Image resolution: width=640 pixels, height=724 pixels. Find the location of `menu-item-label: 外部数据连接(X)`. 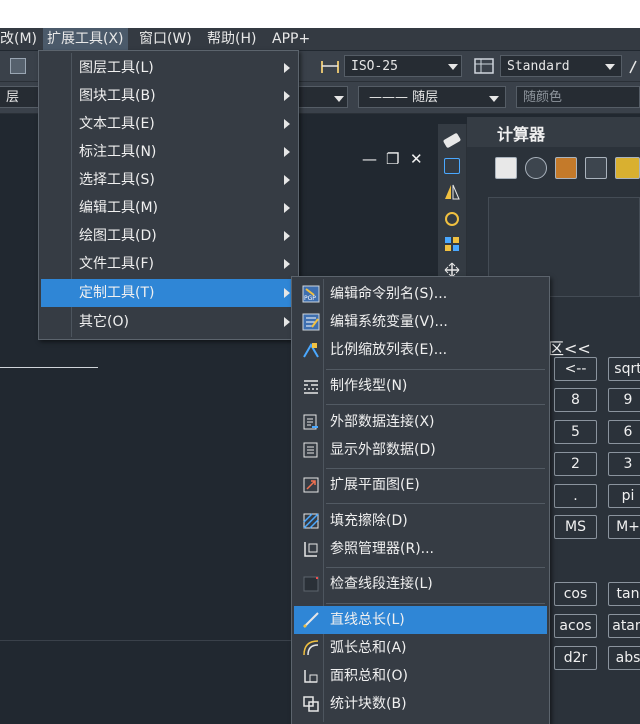

menu-item-label: 外部数据连接(X) is located at coordinates (382, 422).